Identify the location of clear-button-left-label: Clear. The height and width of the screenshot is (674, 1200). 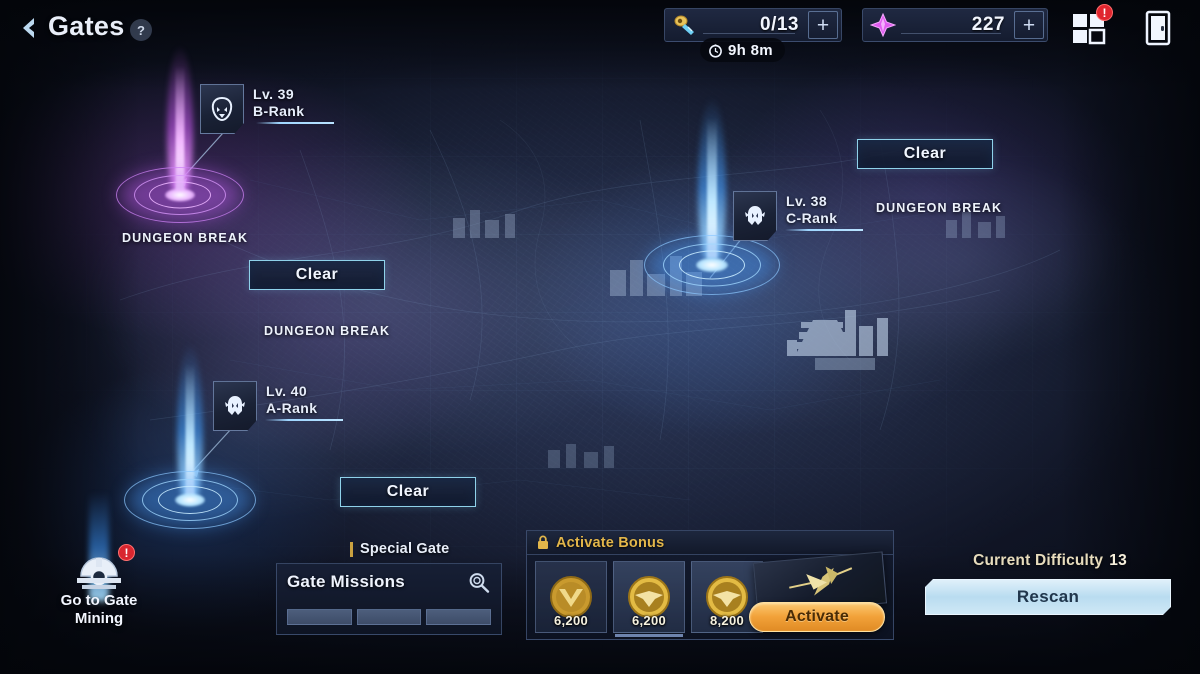
(317, 274).